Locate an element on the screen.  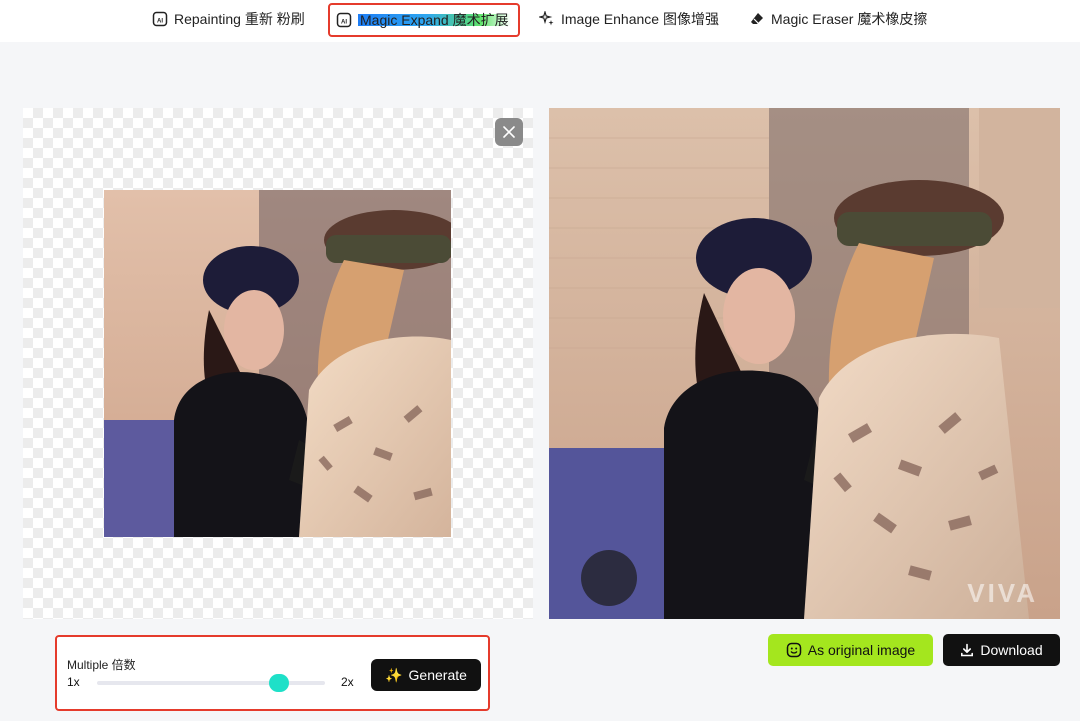
sparkle-icon is located at coordinates (547, 19).